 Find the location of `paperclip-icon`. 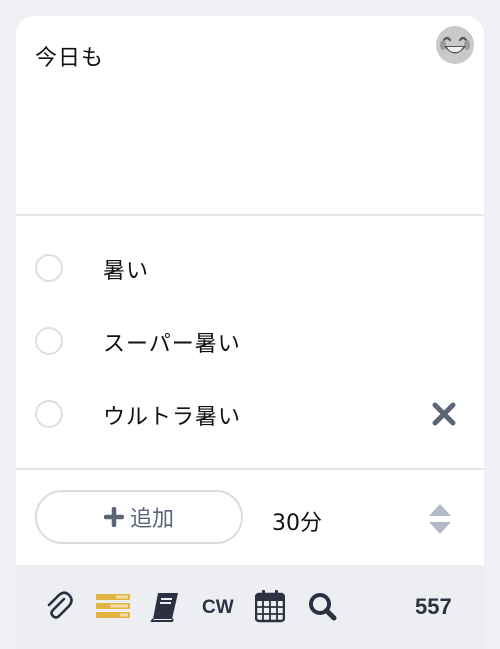

paperclip-icon is located at coordinates (60, 605).